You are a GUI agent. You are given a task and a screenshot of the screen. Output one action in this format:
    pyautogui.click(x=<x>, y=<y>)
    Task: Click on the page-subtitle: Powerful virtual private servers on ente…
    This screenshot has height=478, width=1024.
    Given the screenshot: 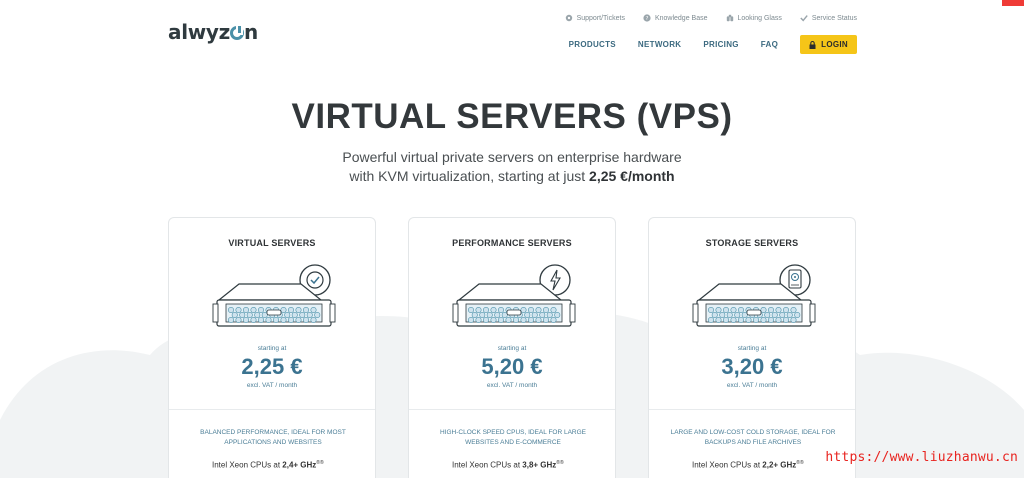 What is the action you would take?
    pyautogui.click(x=512, y=167)
    